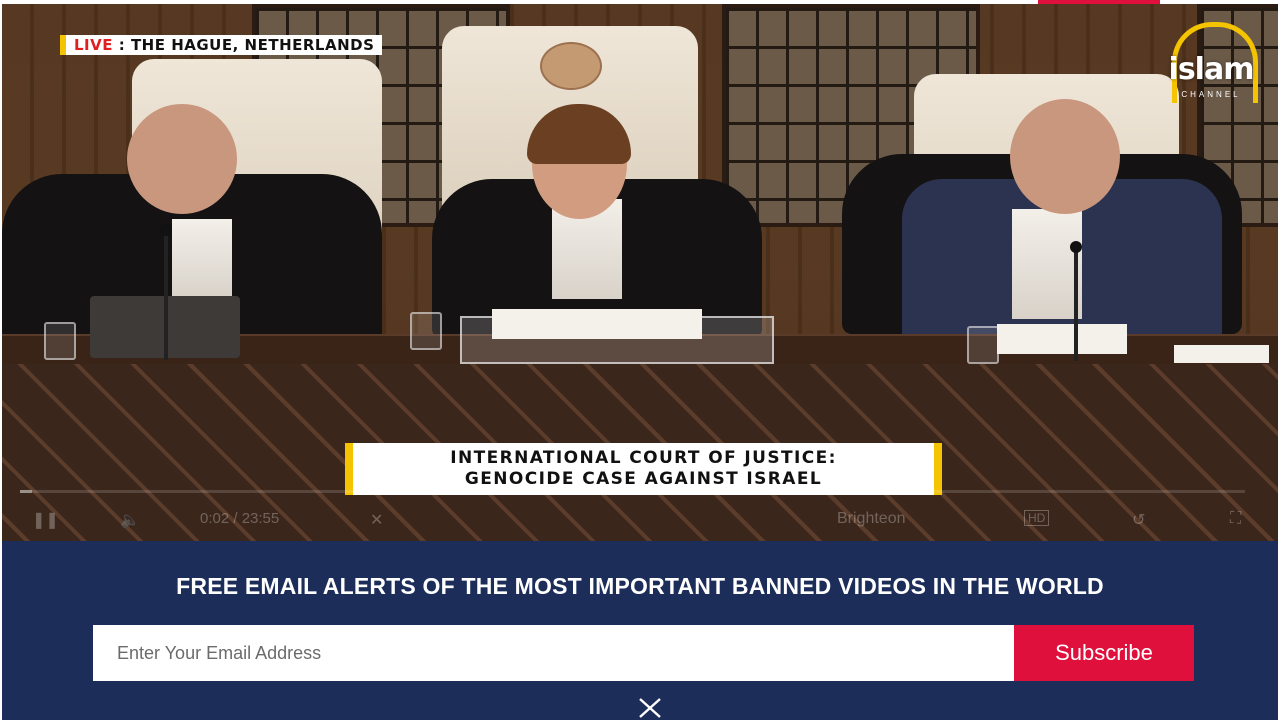 The image size is (1280, 720). What do you see at coordinates (650, 708) in the screenshot?
I see `close-banner-icon` at bounding box center [650, 708].